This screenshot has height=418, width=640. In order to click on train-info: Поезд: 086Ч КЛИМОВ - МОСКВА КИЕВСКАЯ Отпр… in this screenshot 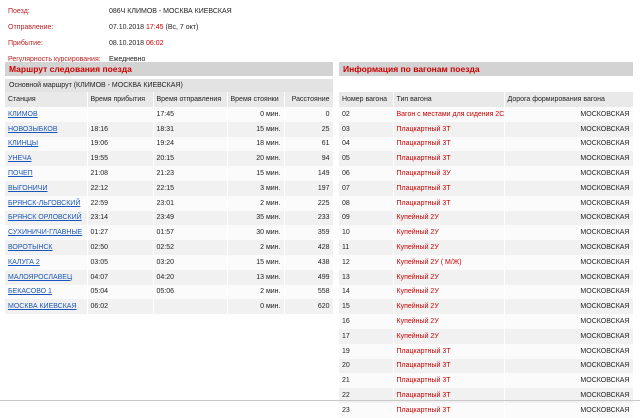, I will do `click(120, 36)`.